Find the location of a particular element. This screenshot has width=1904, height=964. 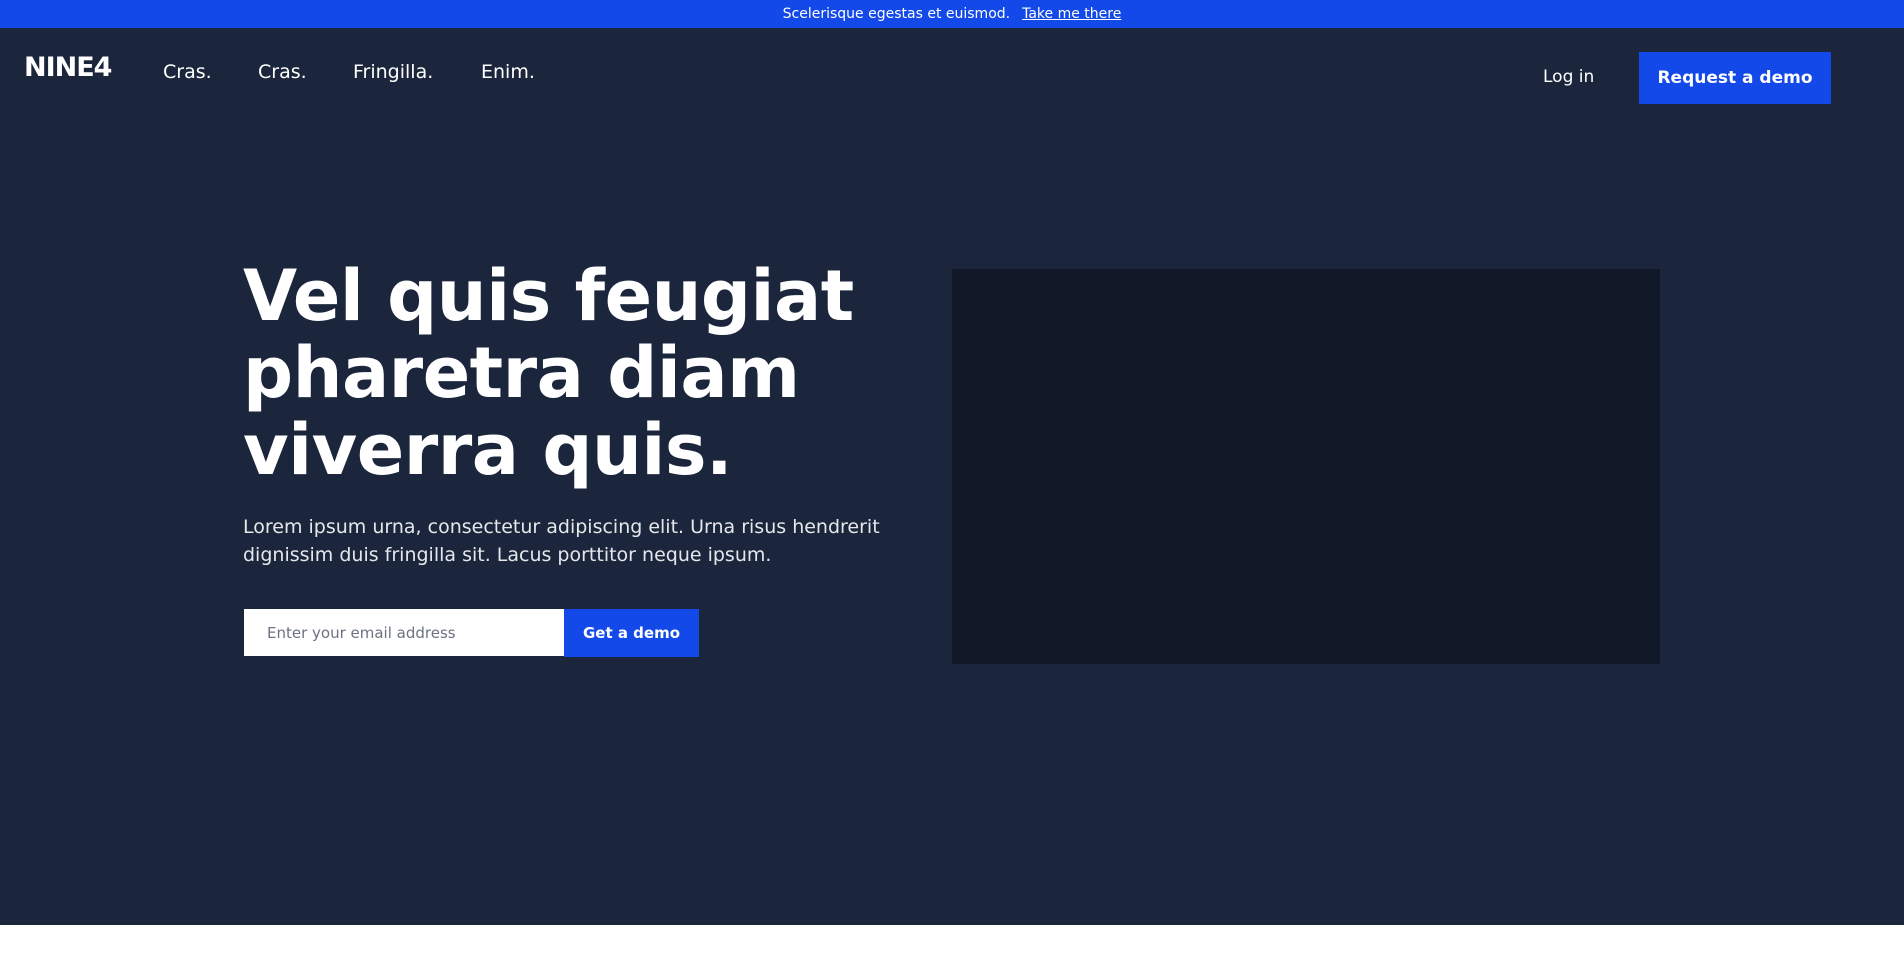

next-section is located at coordinates (952, 944).